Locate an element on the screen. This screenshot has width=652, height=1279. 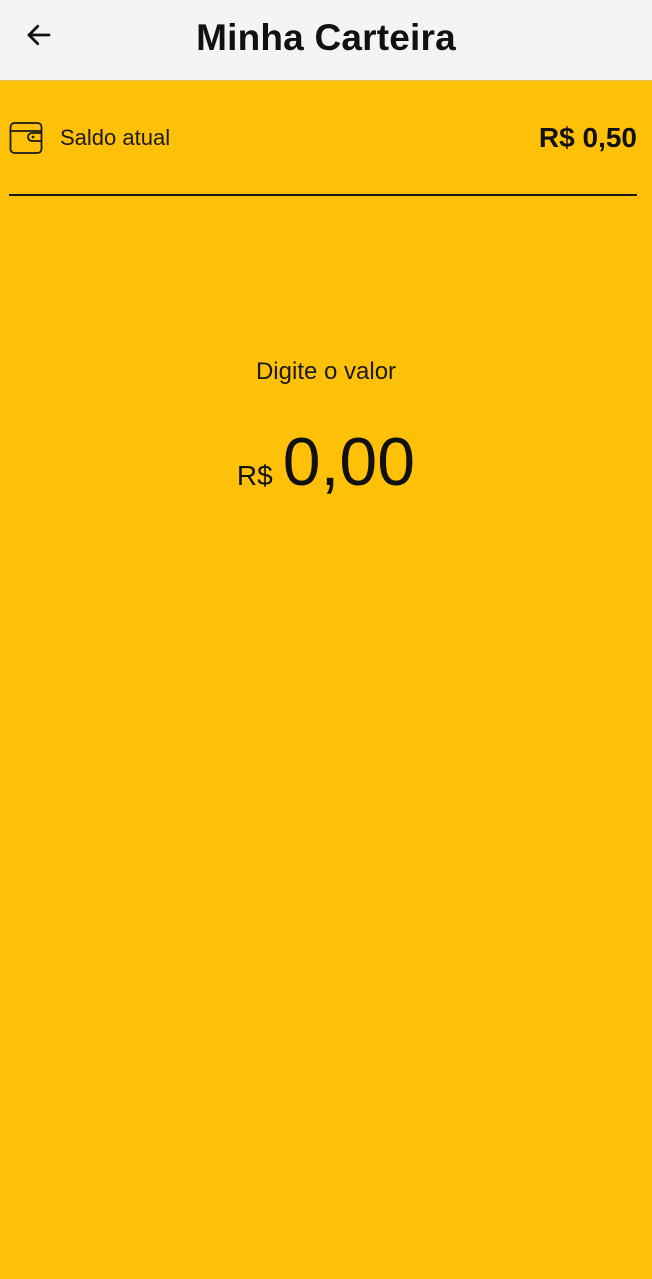
back-button is located at coordinates (39, 37).